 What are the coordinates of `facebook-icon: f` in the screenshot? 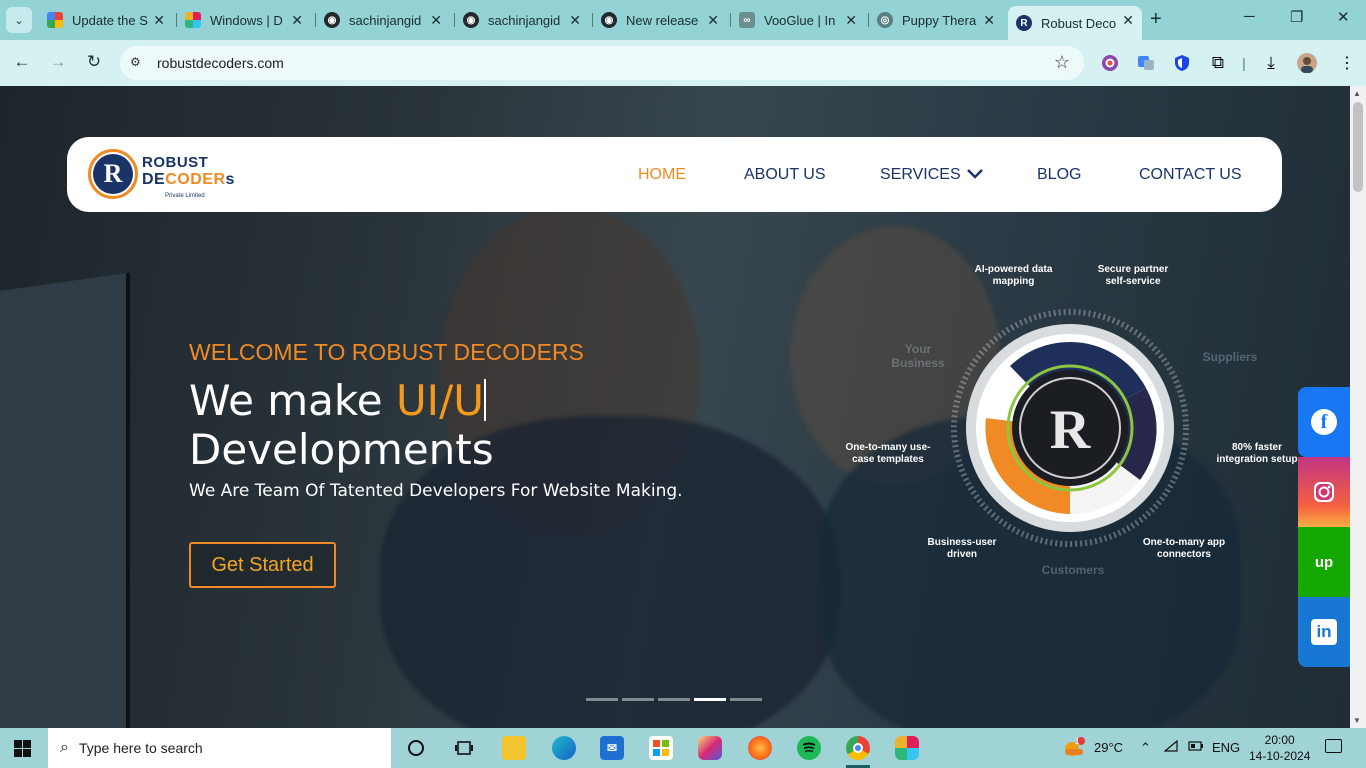 It's located at (1324, 422).